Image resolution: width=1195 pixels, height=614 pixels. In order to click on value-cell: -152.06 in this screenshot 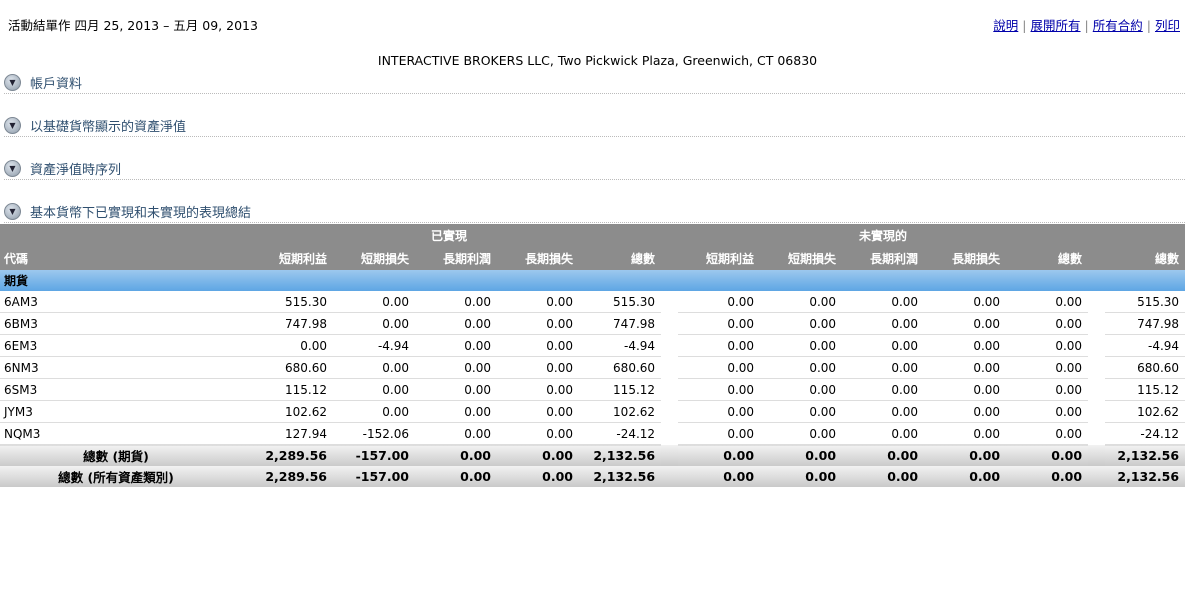, I will do `click(374, 433)`.